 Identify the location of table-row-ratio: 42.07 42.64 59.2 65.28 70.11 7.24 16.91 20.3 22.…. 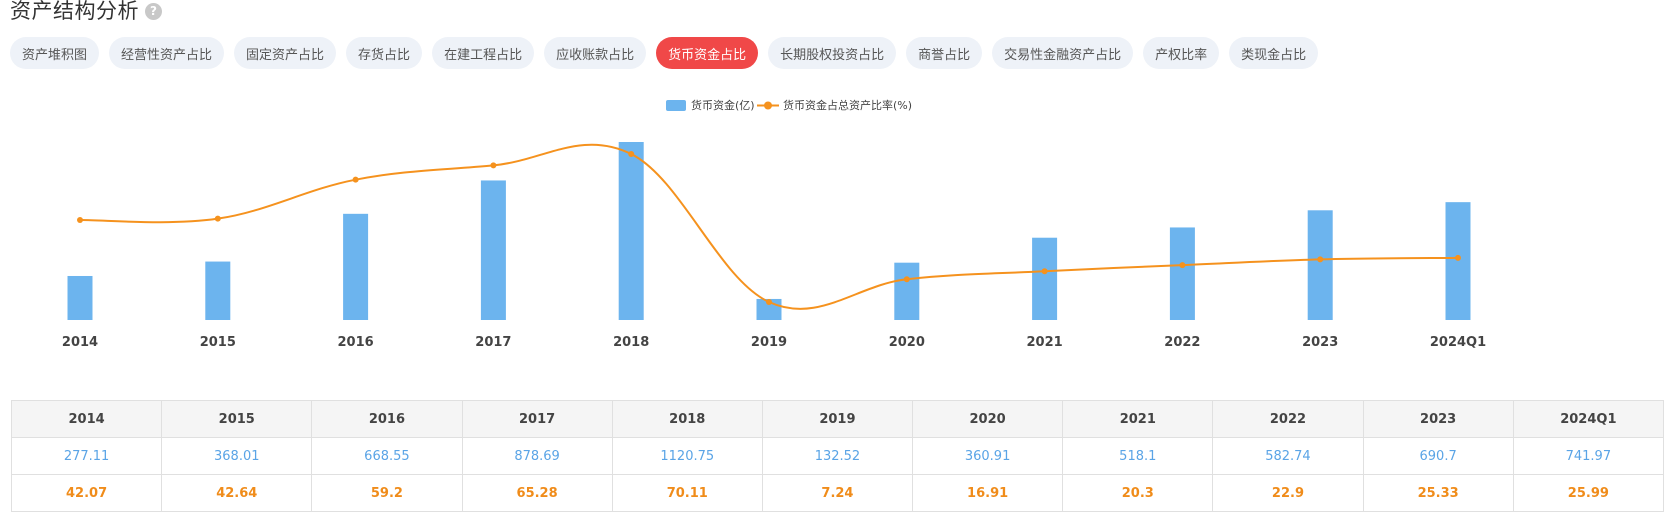
(837, 493).